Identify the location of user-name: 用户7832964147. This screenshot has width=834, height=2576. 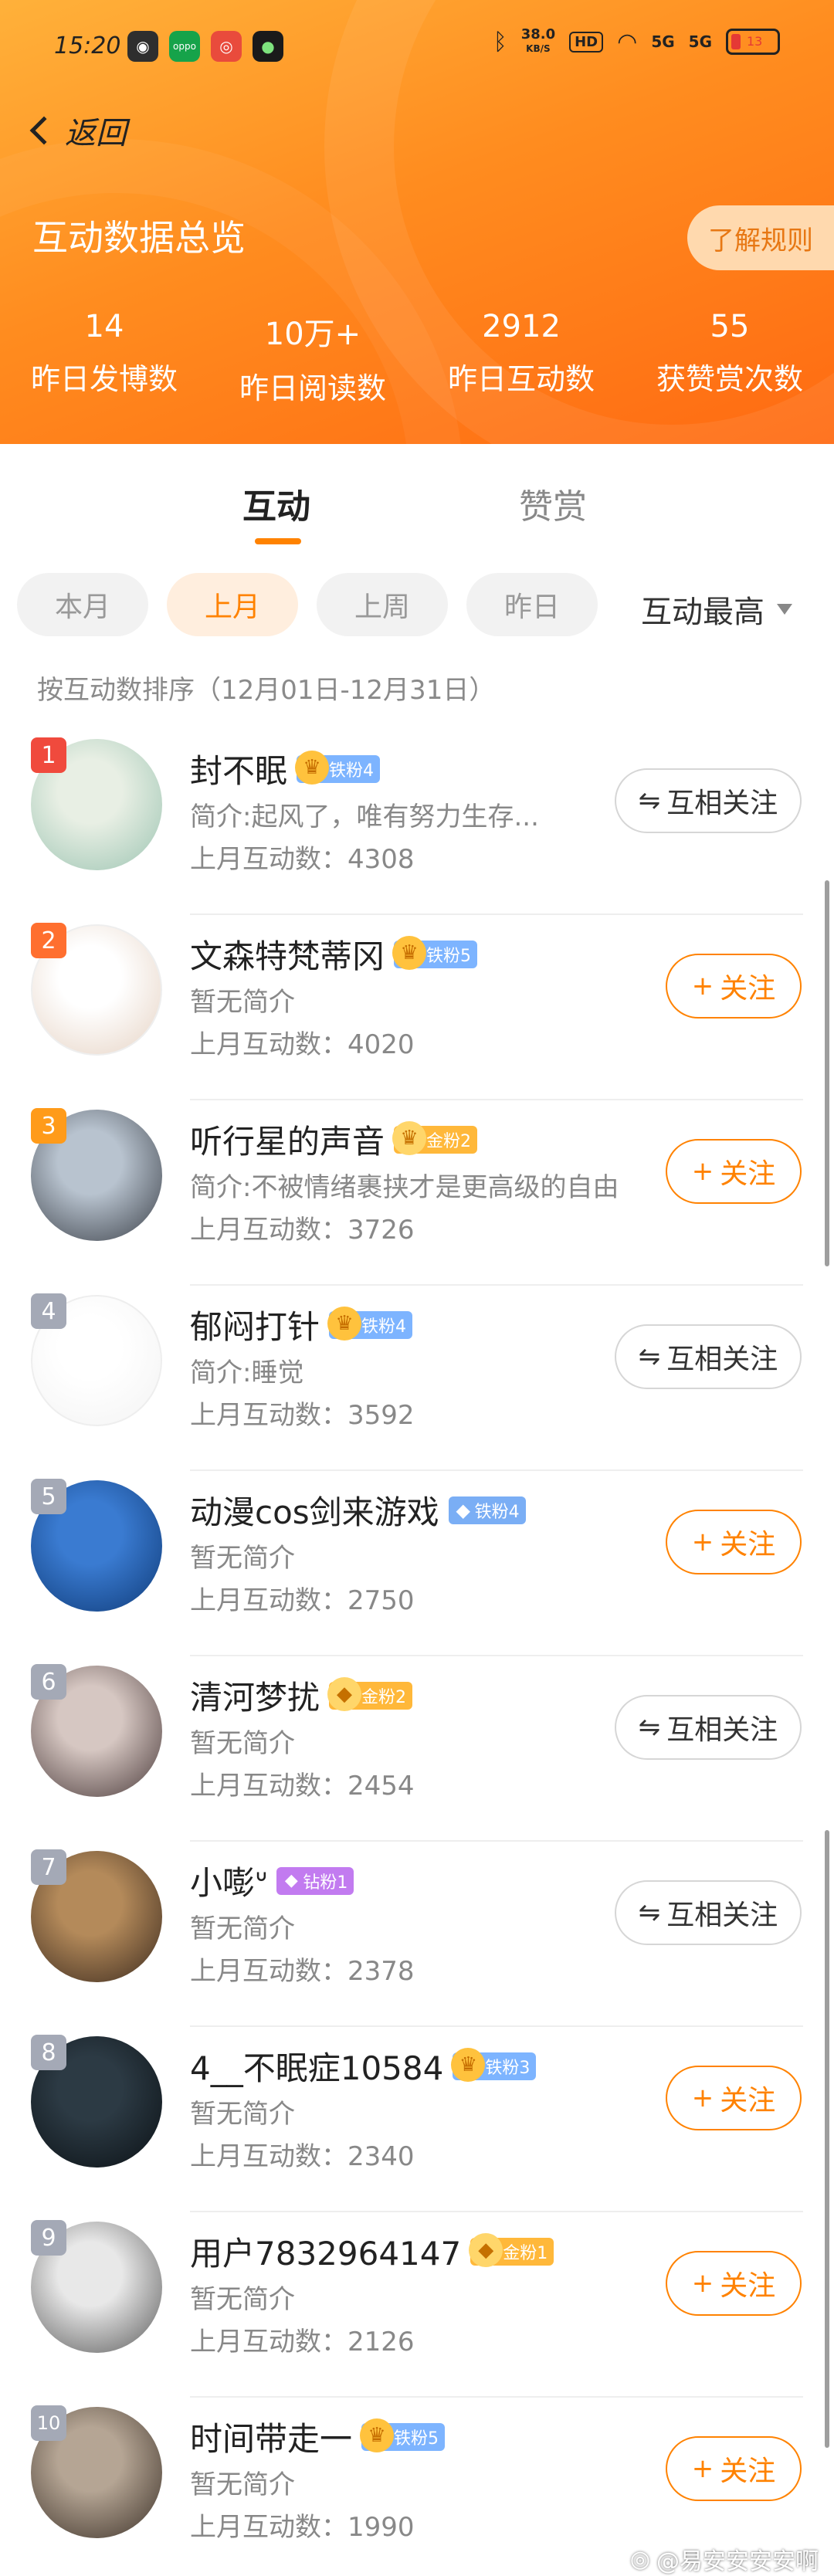
(325, 2251).